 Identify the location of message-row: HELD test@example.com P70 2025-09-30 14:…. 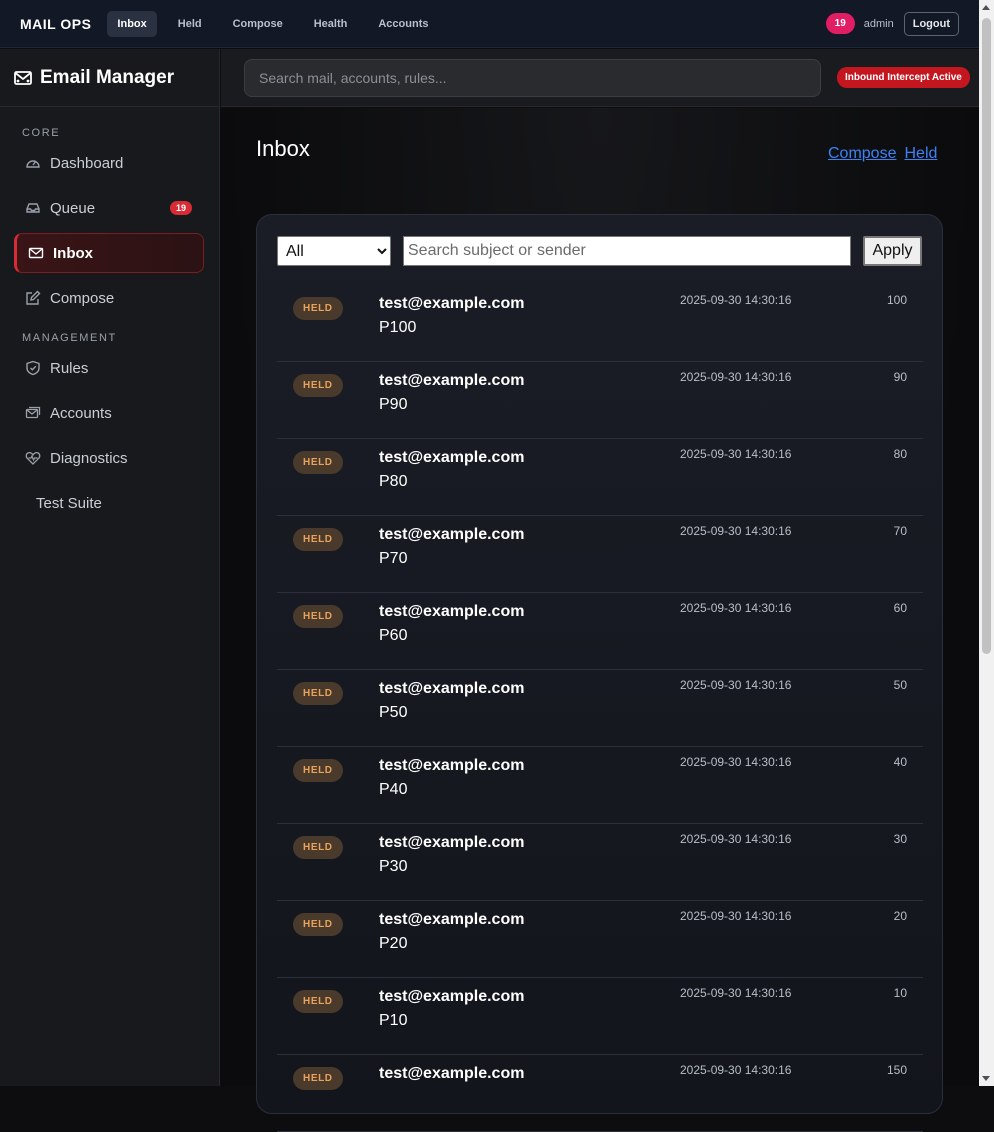
(600, 554).